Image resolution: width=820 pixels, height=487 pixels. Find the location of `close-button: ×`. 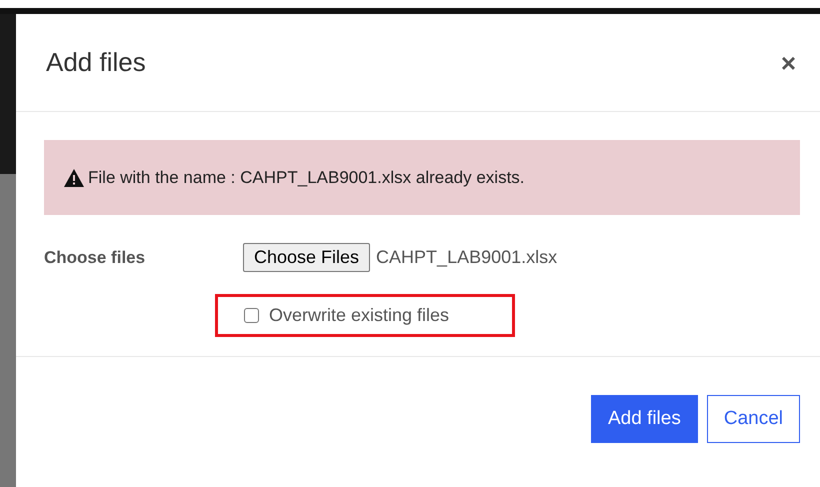

close-button: × is located at coordinates (788, 63).